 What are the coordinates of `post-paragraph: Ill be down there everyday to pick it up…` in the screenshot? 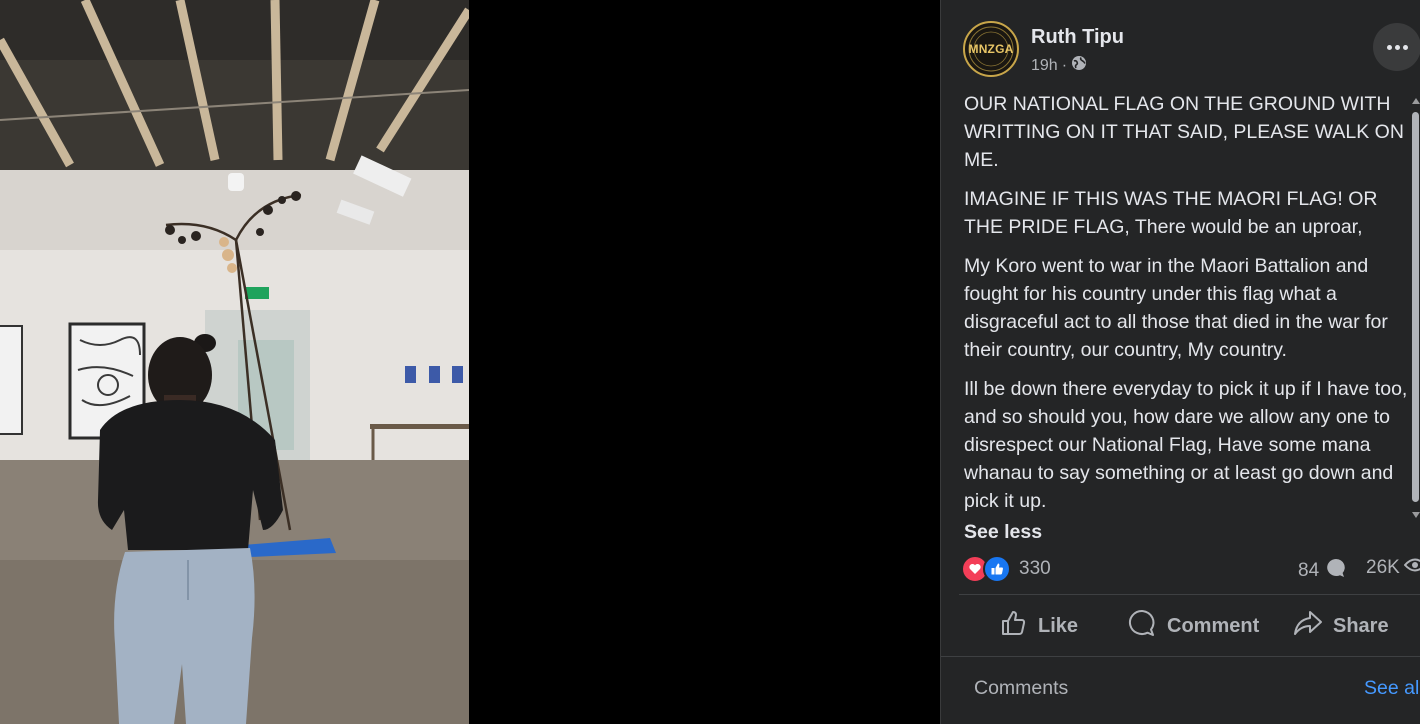 It's located at (1186, 445).